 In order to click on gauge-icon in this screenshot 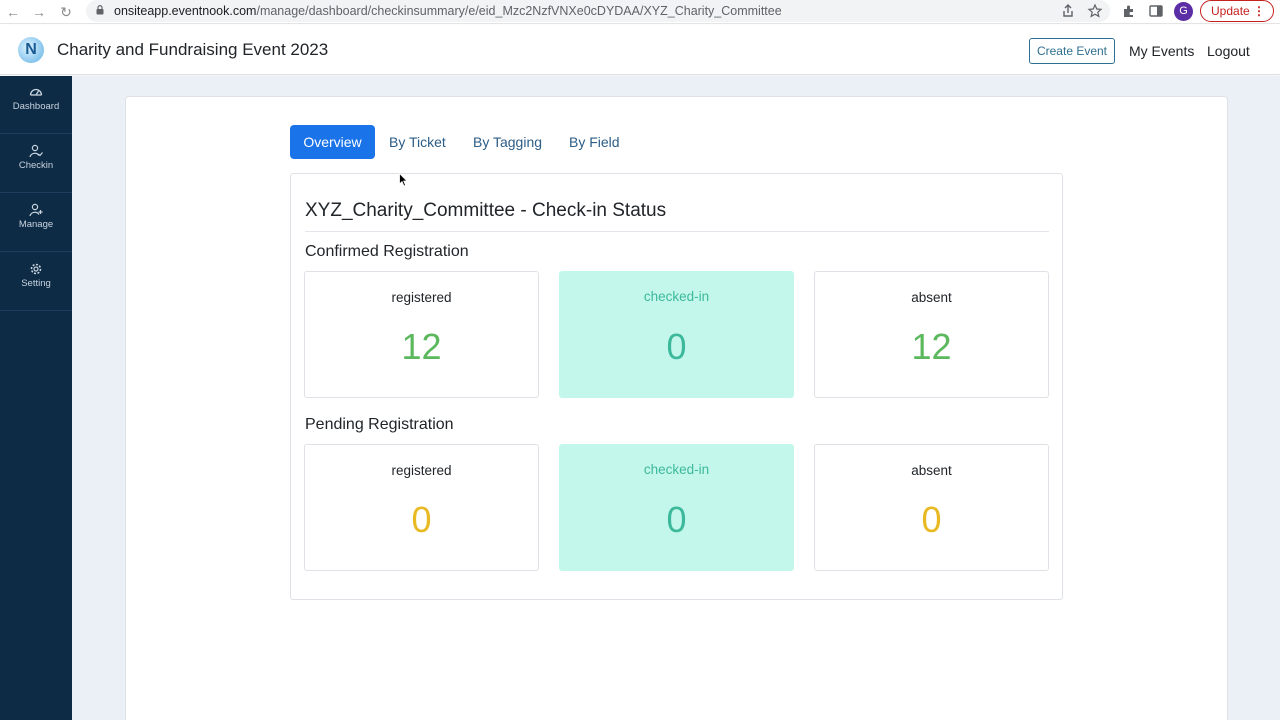, I will do `click(36, 92)`.